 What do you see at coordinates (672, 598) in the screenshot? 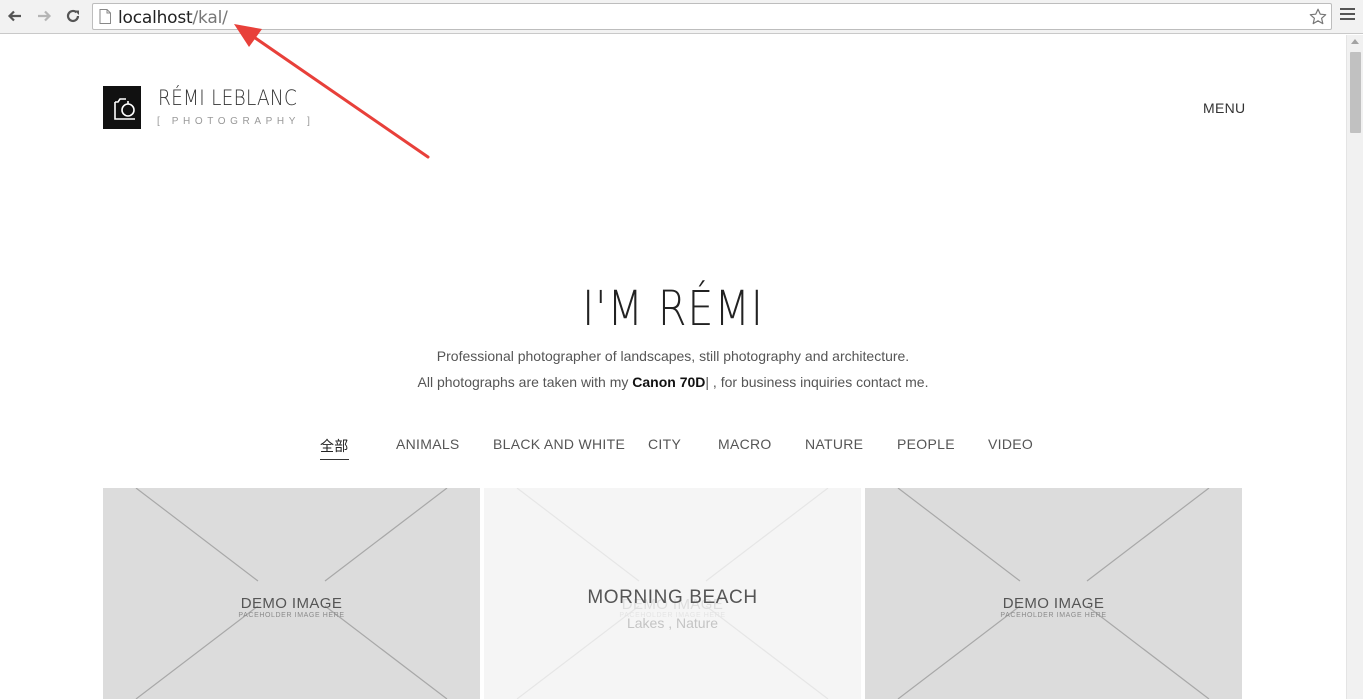
I see `gallery-item-title: MORNING BEACH` at bounding box center [672, 598].